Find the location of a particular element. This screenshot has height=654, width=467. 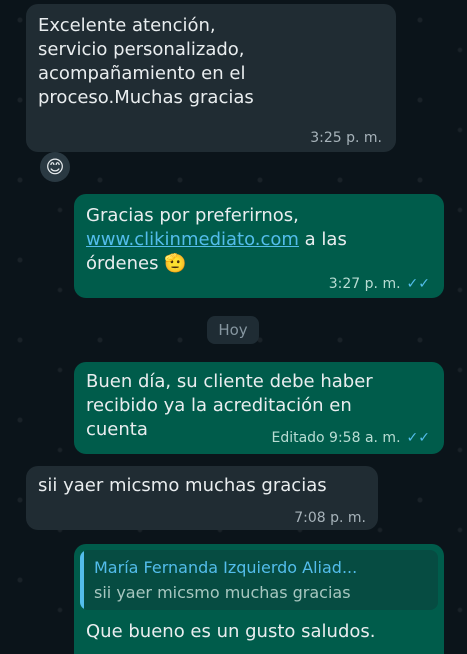

website-link: www.clikinmediato.com is located at coordinates (192, 239).